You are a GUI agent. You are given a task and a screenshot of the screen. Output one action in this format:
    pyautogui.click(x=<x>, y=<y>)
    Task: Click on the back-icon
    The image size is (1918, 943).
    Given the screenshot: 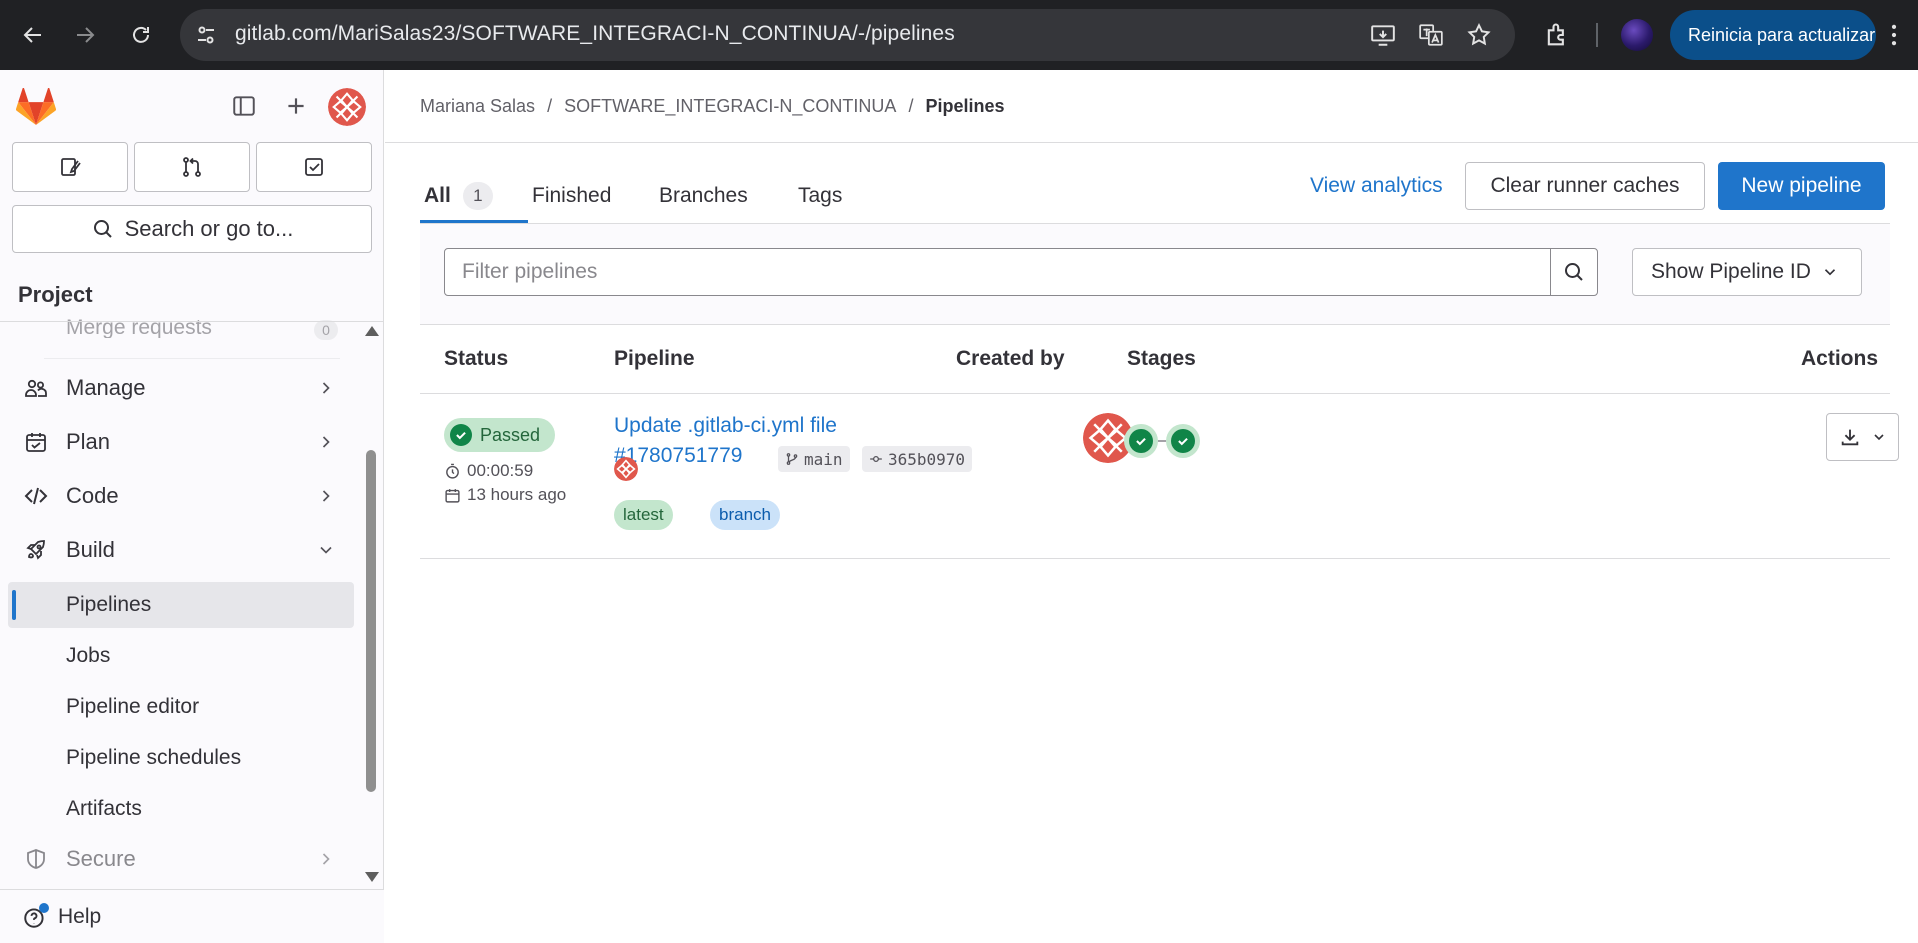 What is the action you would take?
    pyautogui.click(x=33, y=35)
    